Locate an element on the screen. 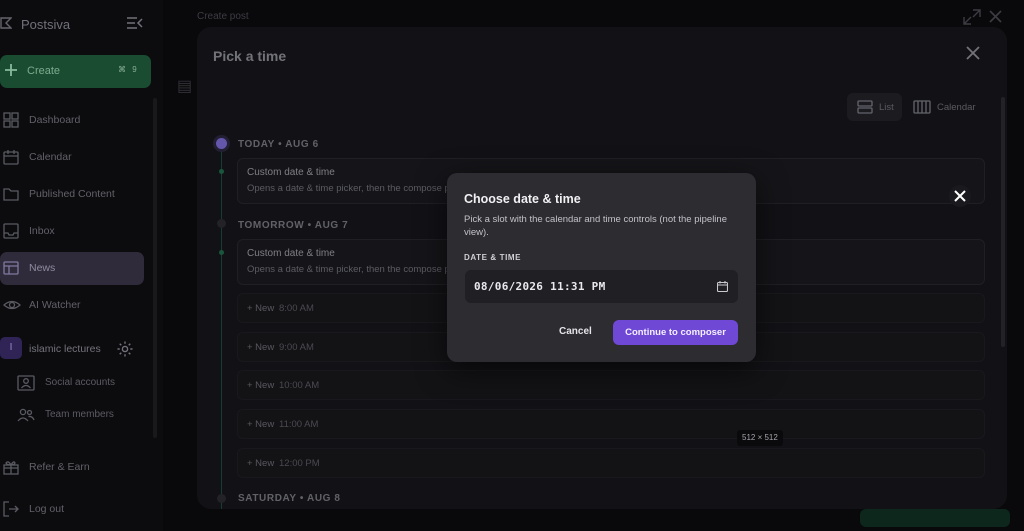 The image size is (1024, 531). date-time-label: DATE & TIME is located at coordinates (493, 257).